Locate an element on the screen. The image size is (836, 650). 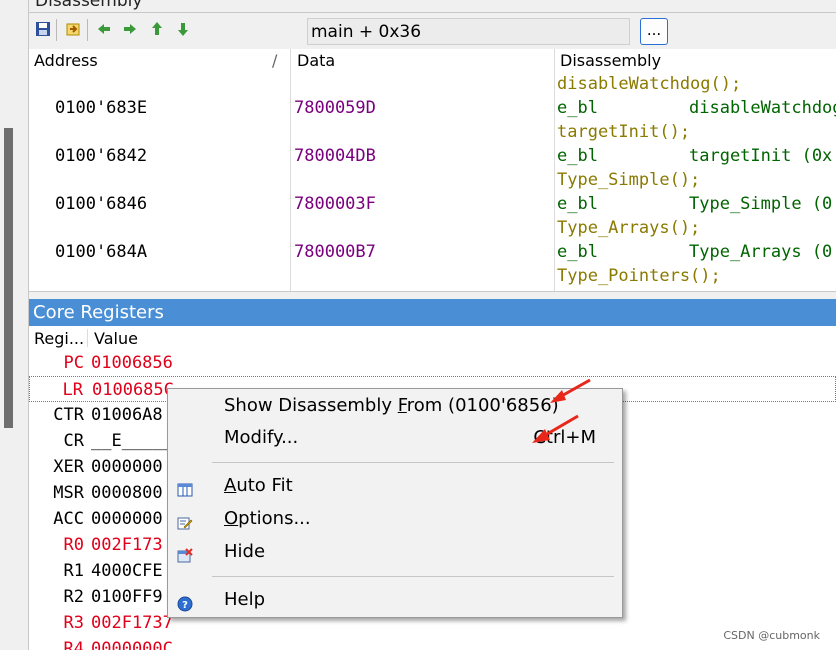
left-dock-strip is located at coordinates (14, 325).